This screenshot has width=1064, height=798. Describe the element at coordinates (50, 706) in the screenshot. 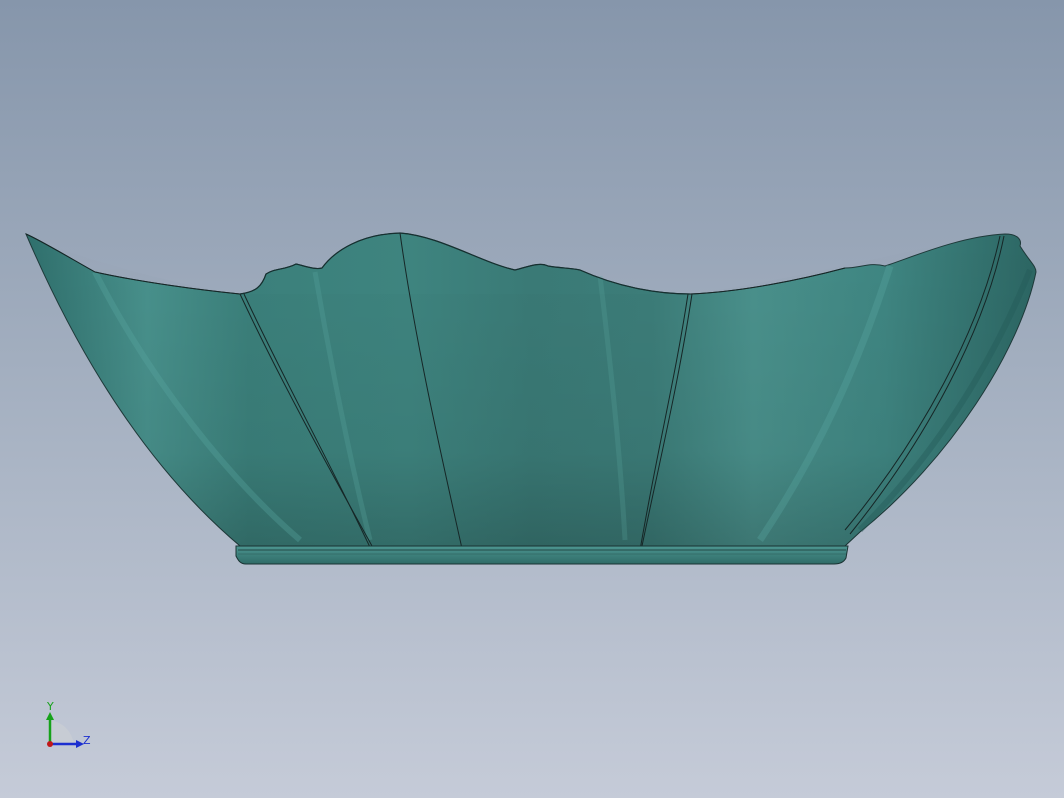

I see `y-axis-label: Y` at that location.